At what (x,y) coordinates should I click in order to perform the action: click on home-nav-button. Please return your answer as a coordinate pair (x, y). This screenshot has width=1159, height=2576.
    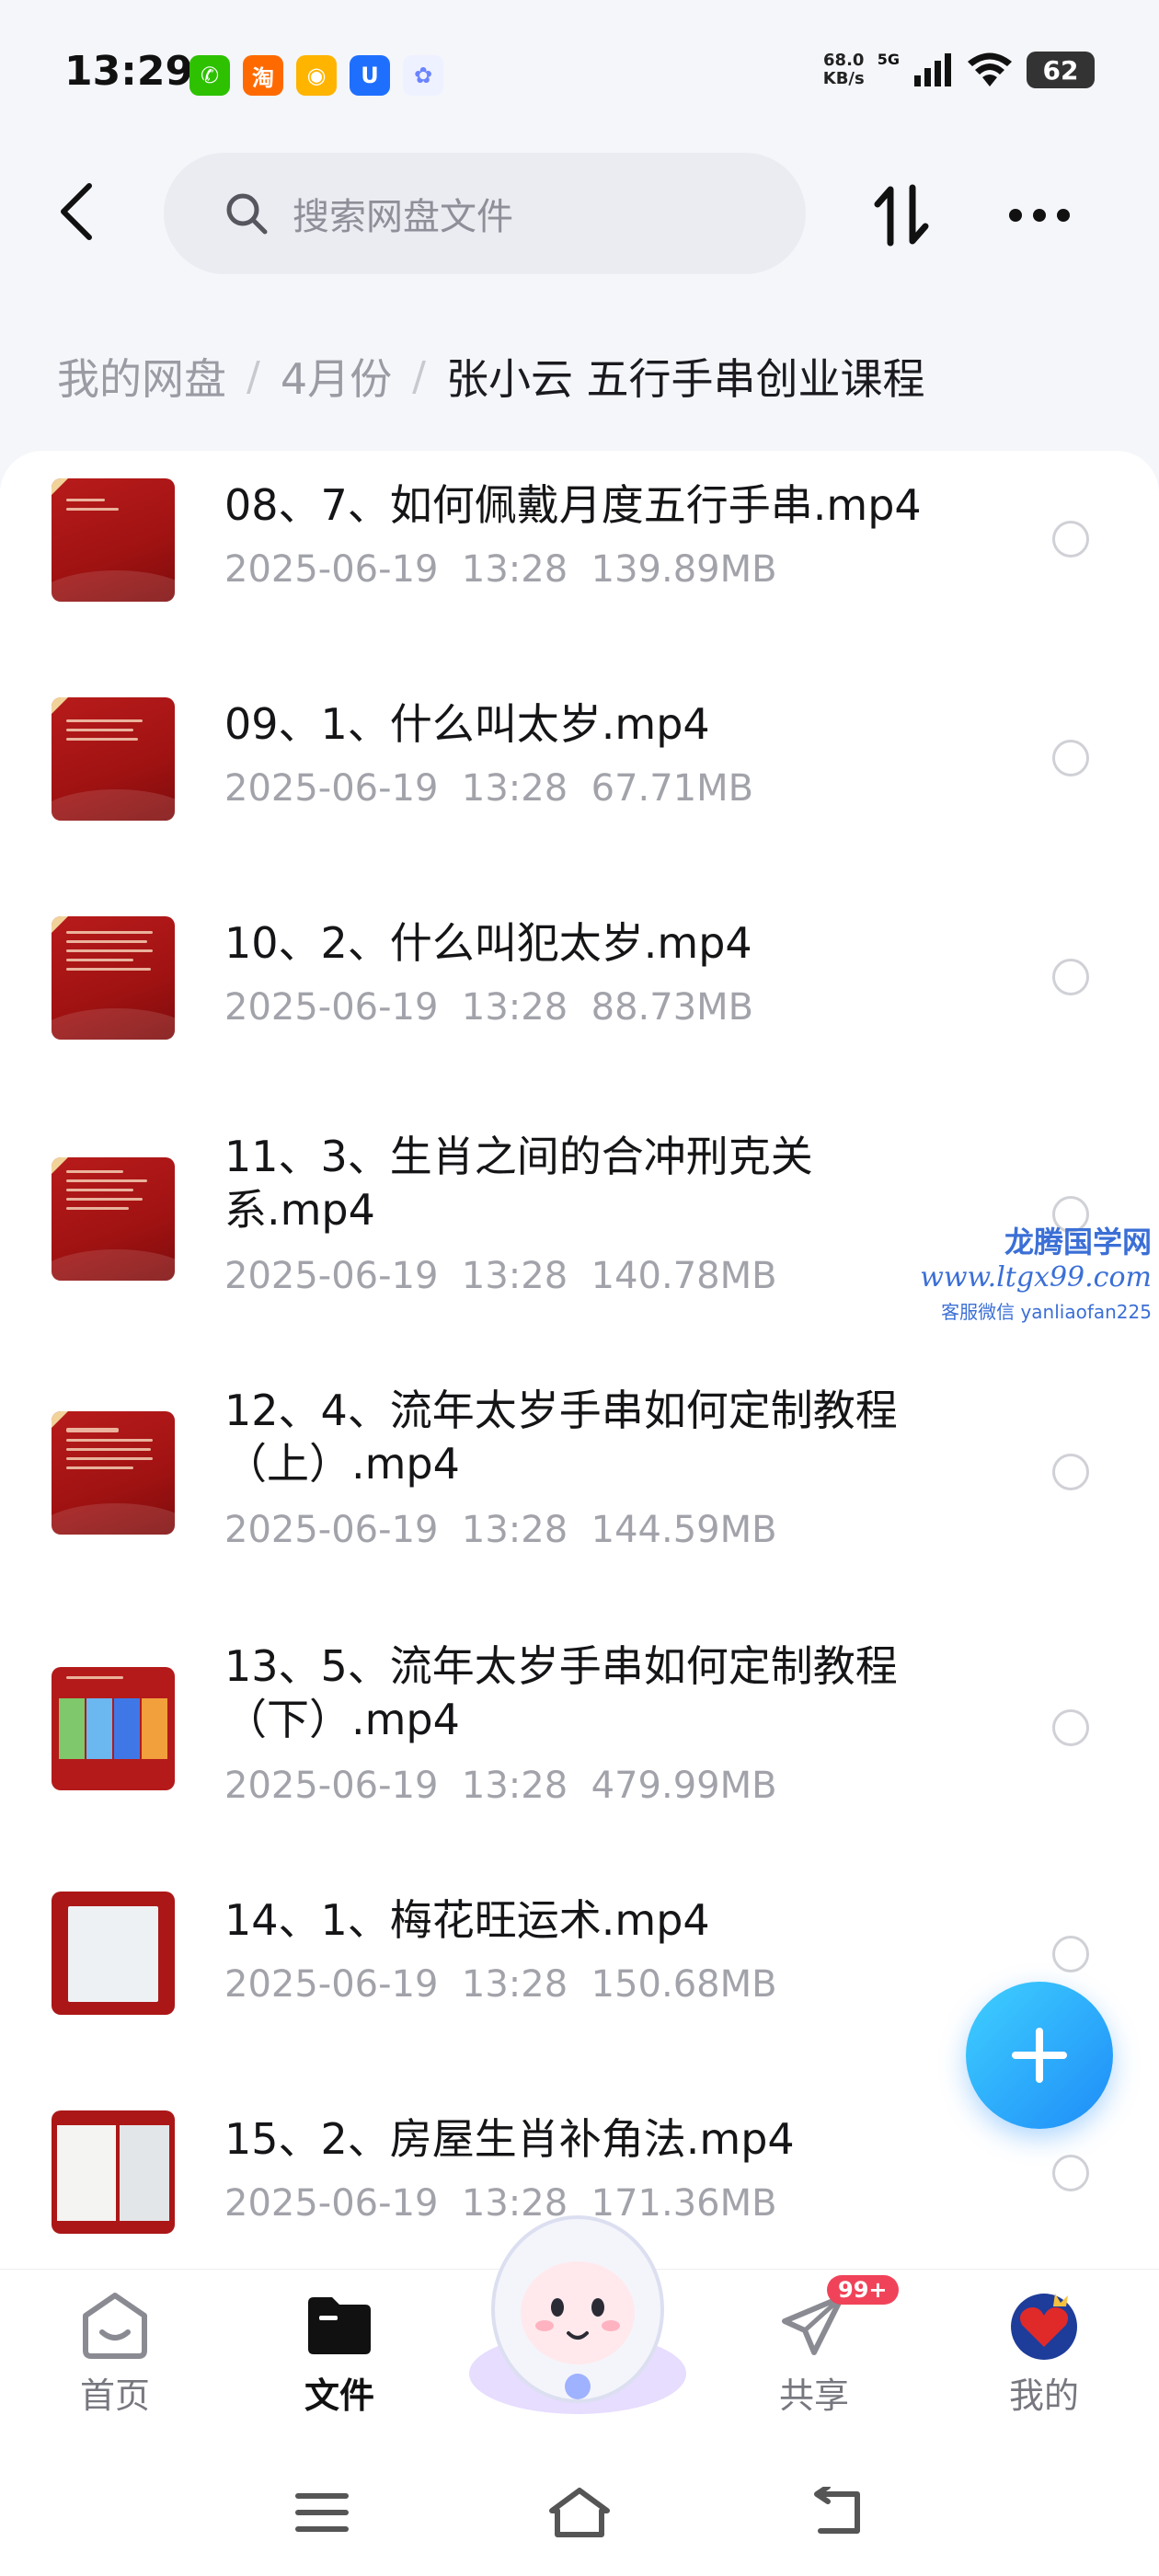
    Looking at the image, I should click on (579, 2512).